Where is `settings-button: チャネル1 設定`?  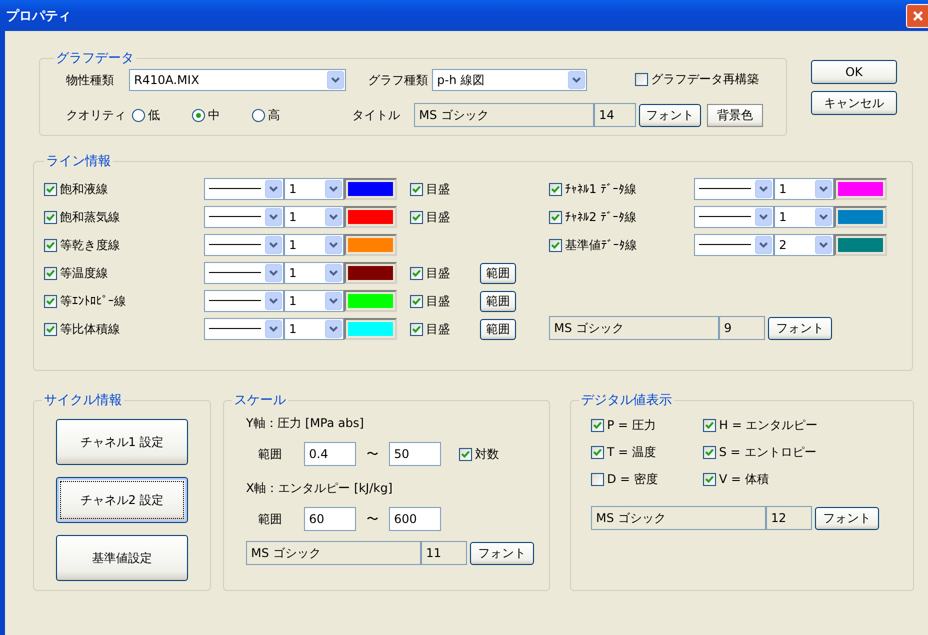
settings-button: チャネル1 設定 is located at coordinates (122, 442).